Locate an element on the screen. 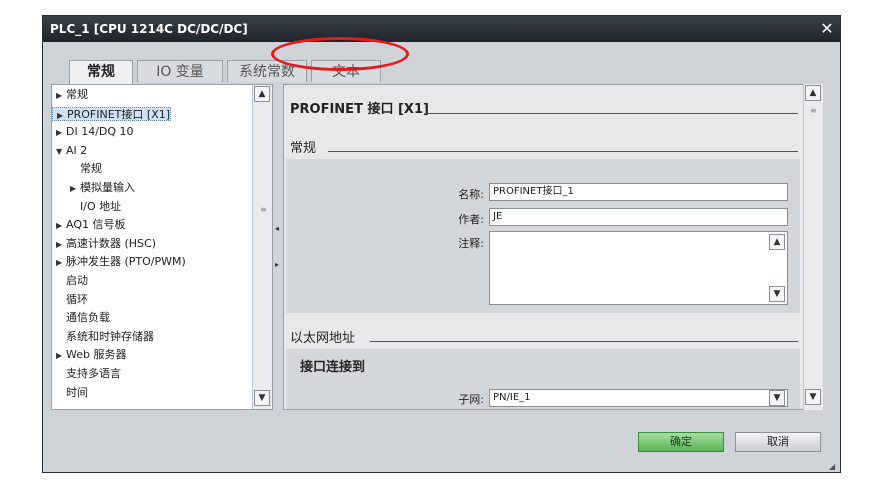 Image resolution: width=881 pixels, height=480 pixels. tree-item: I/O 地址 is located at coordinates (86, 207).